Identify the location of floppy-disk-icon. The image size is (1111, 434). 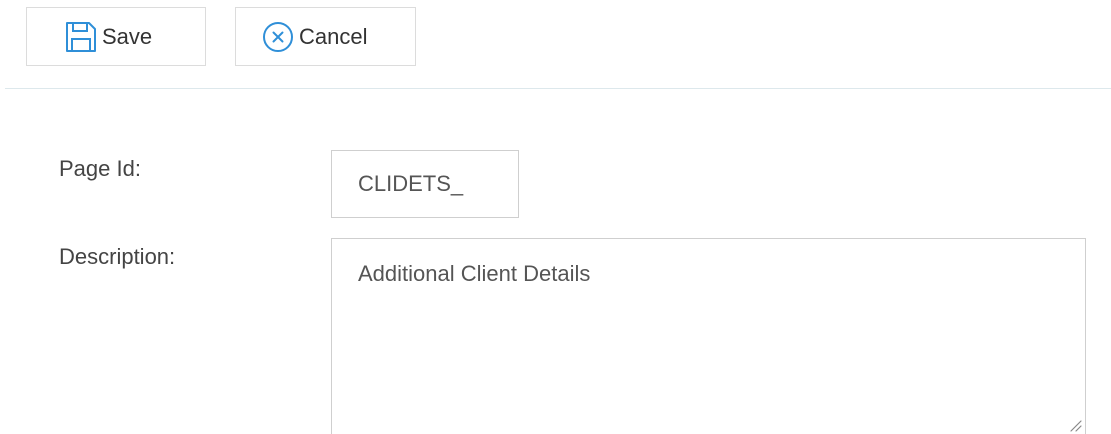
(81, 37).